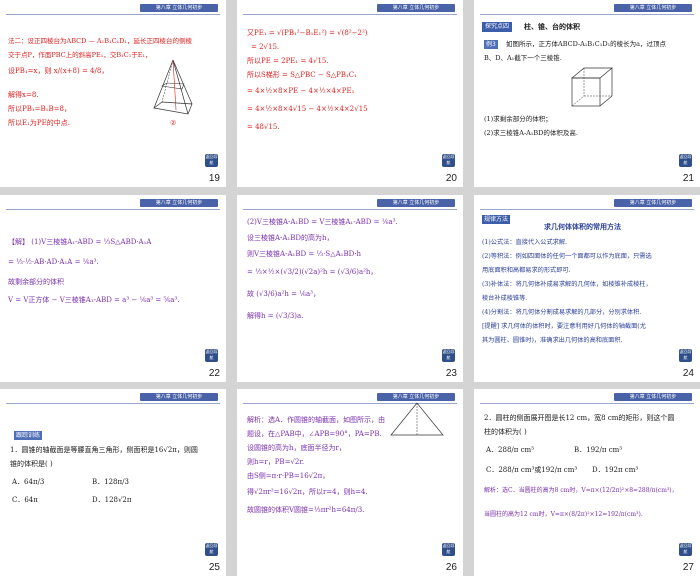 The width and height of the screenshot is (700, 576). What do you see at coordinates (316, 420) in the screenshot?
I see `text-line: 解析：选A．作圆锥的轴截面，如图所示，由` at bounding box center [316, 420].